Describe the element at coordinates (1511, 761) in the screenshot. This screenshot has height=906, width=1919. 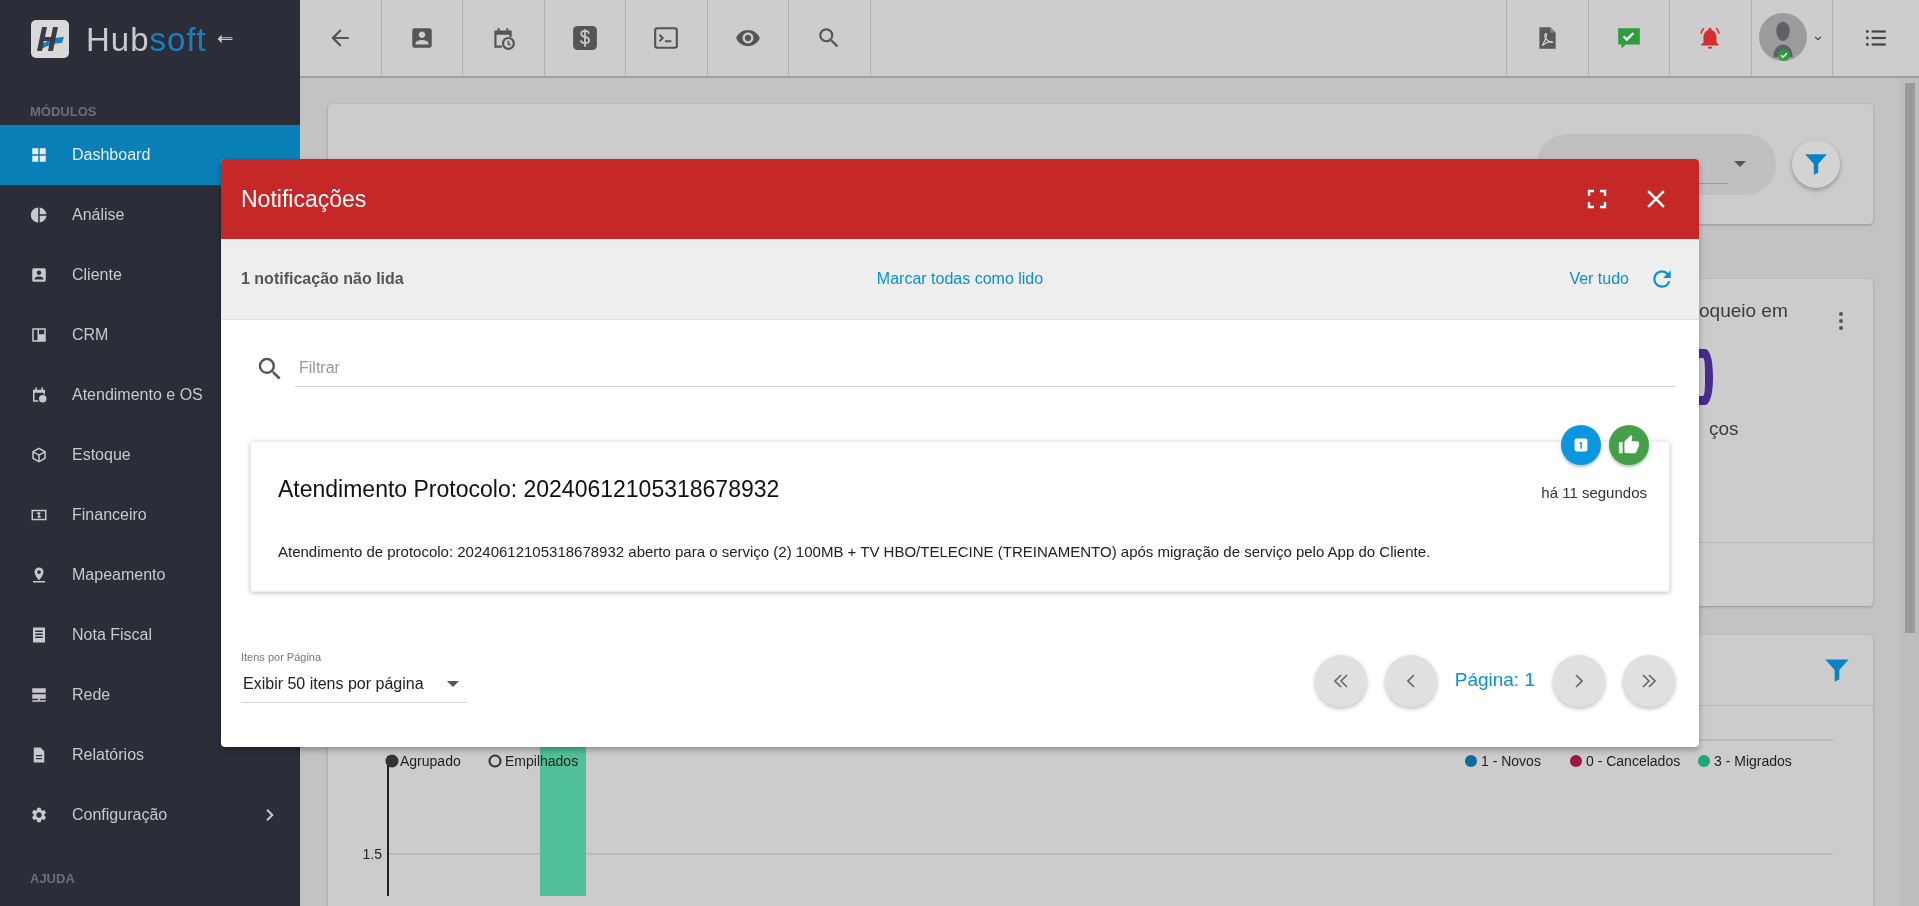
I see `legend-label: 1 - Novos` at that location.